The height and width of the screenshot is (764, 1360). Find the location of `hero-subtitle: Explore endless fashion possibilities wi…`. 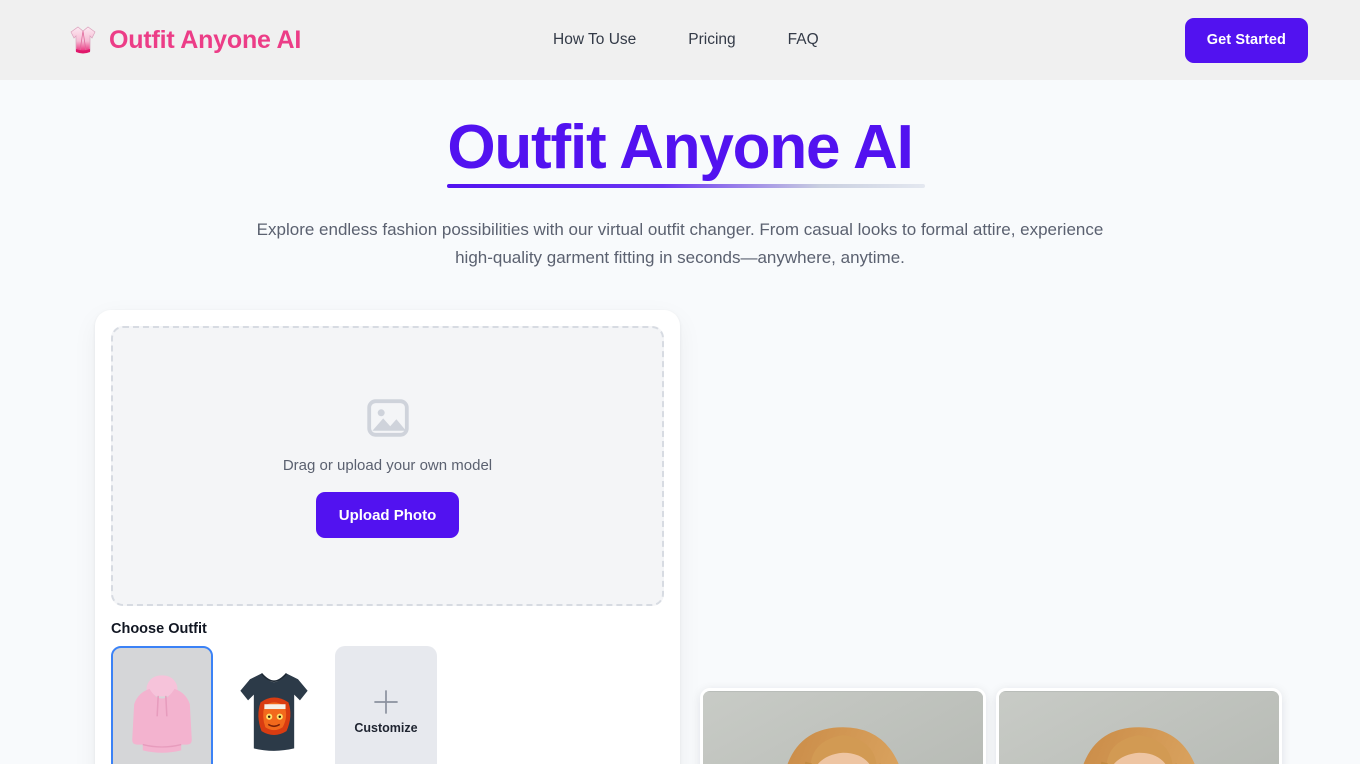

hero-subtitle: Explore endless fashion possibilities wi… is located at coordinates (680, 244).